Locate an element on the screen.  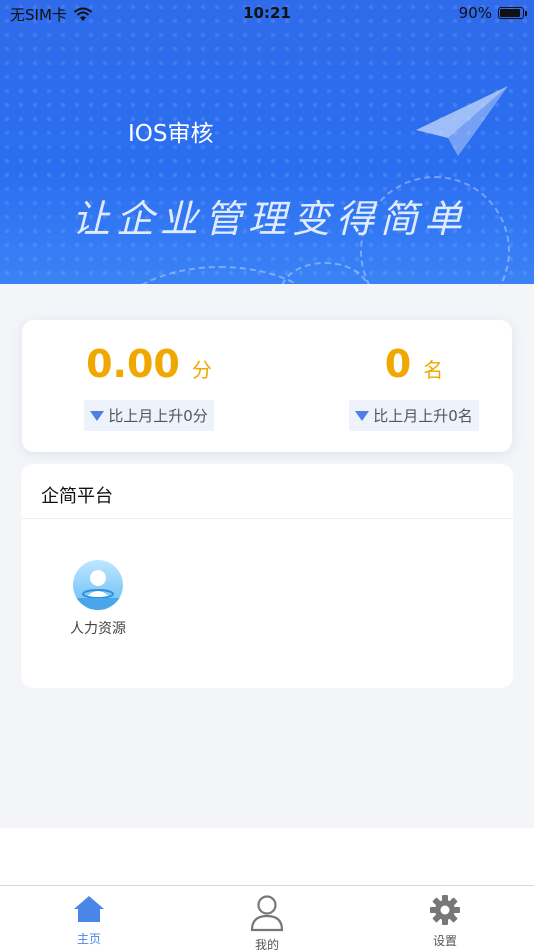
tab-settings: 设置 is located at coordinates (445, 921).